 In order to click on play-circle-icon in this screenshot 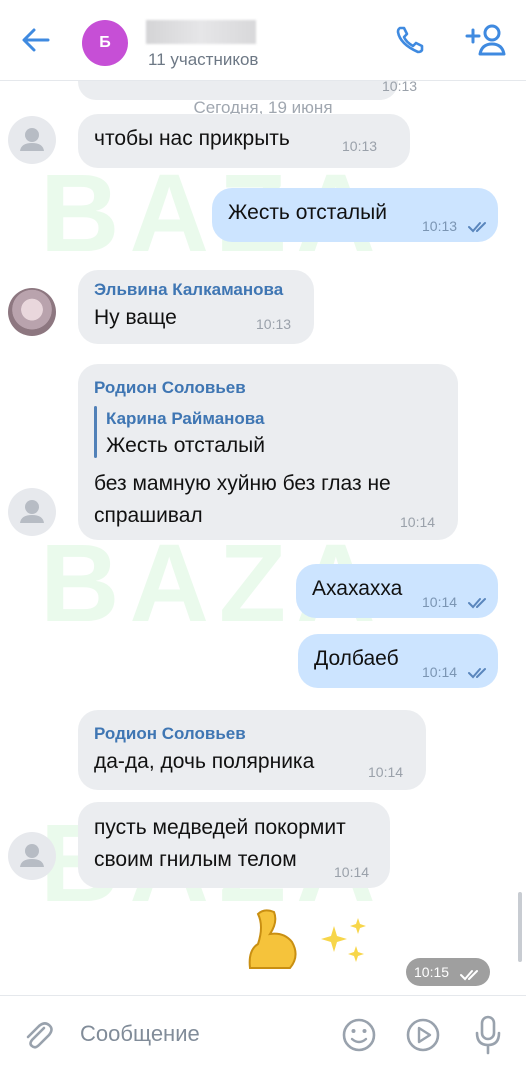, I will do `click(423, 1035)`.